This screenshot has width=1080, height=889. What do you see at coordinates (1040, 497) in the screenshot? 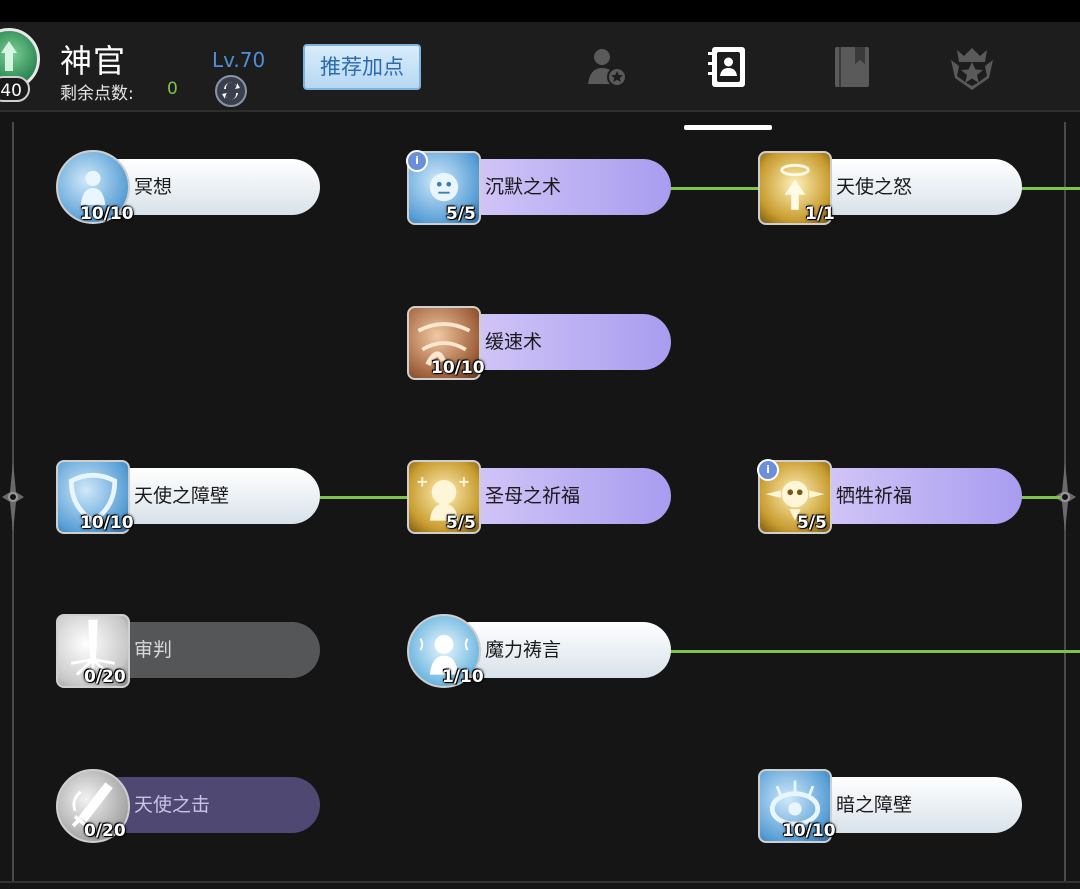
I see `connector-sacrifice-offscreen` at bounding box center [1040, 497].